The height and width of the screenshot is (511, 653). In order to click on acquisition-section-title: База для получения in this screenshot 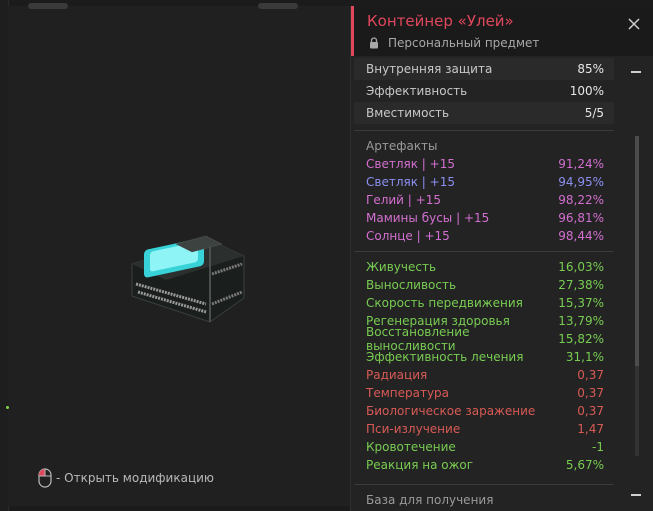, I will do `click(430, 500)`.